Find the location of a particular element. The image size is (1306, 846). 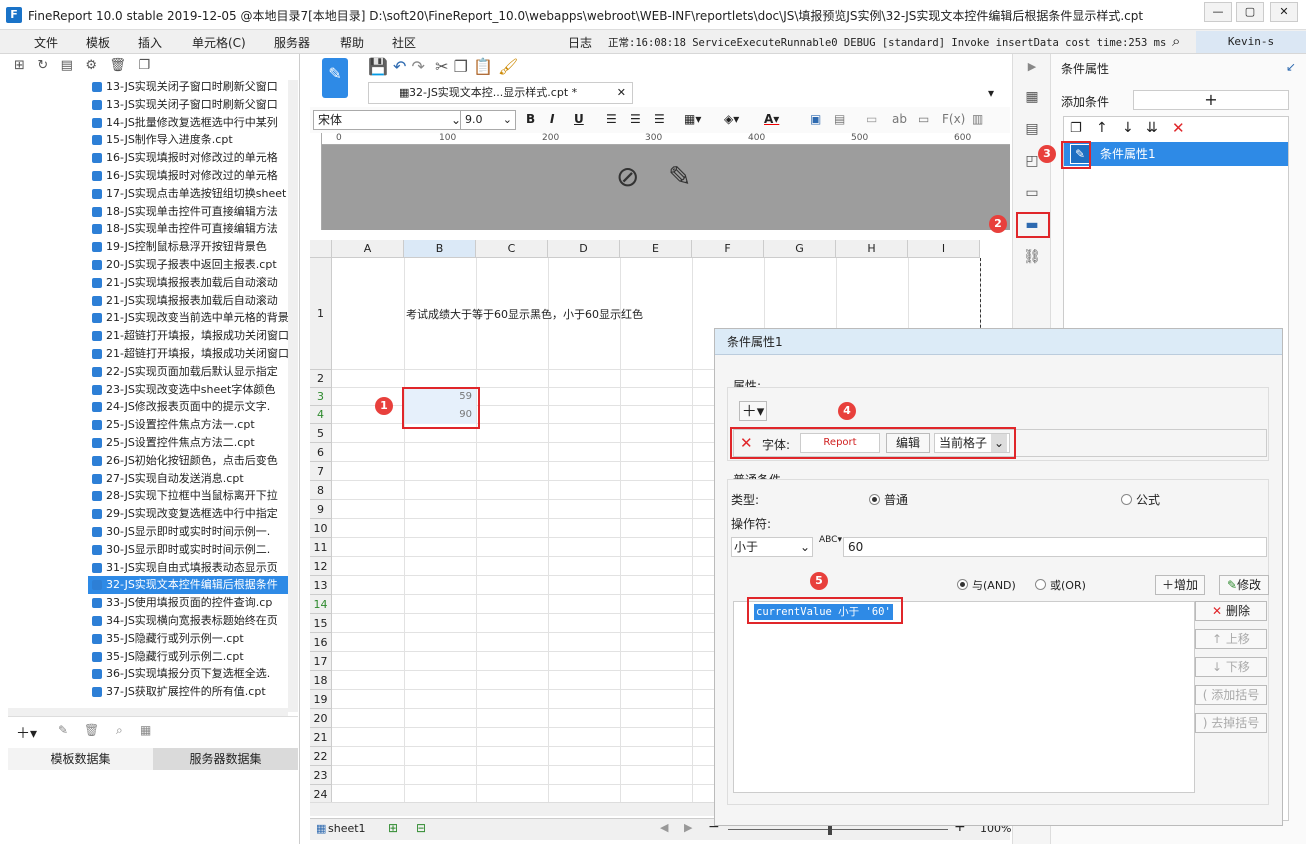

menu-help: 帮助 is located at coordinates (352, 42).